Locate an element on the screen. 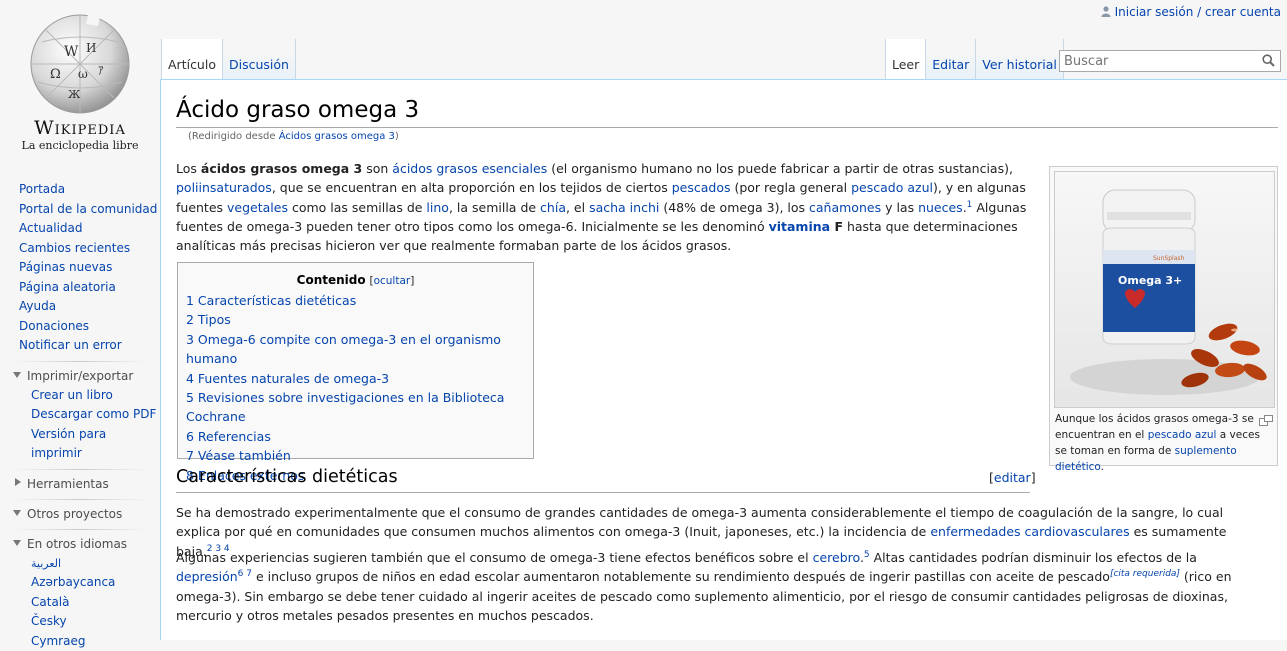 The width and height of the screenshot is (1287, 651). svg-text: И is located at coordinates (91, 48).